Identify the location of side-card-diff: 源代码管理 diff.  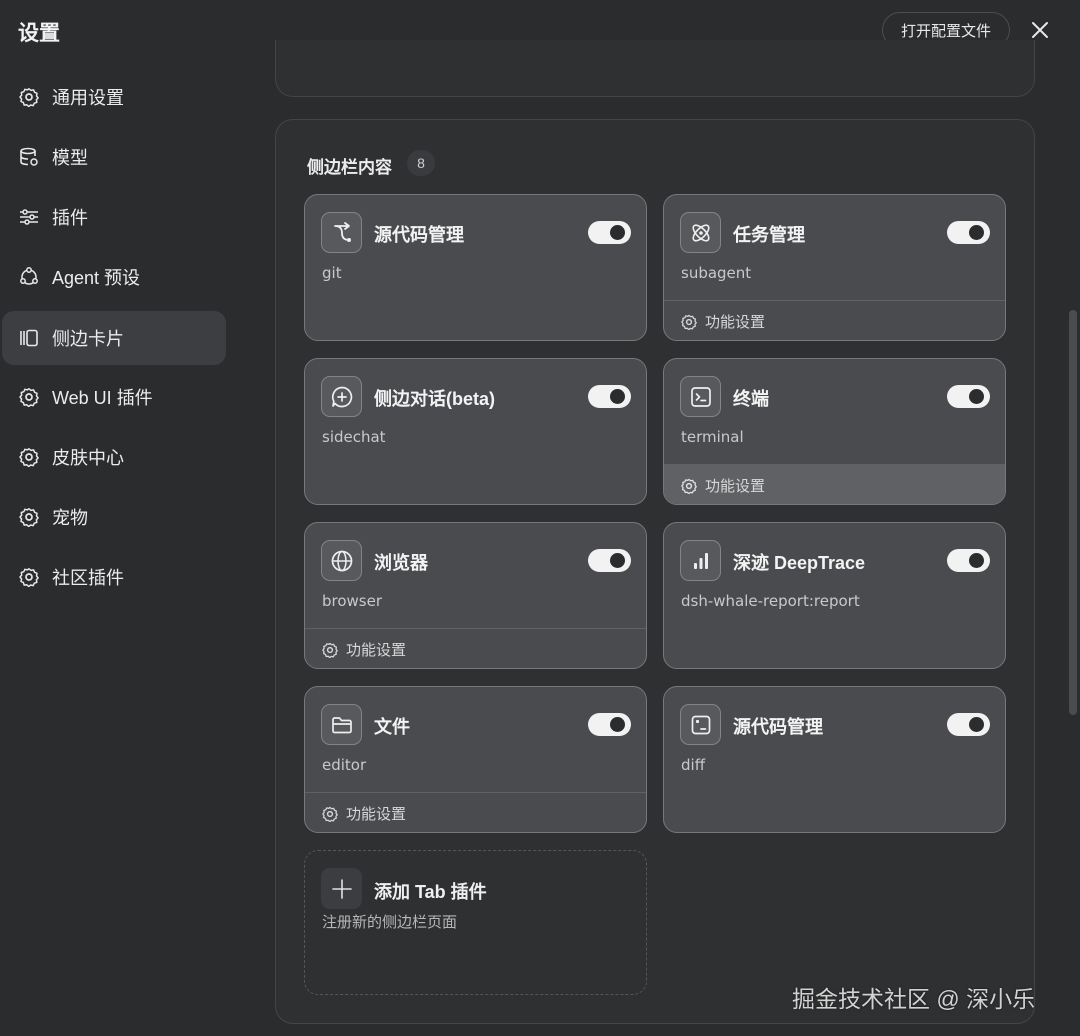
(834, 759).